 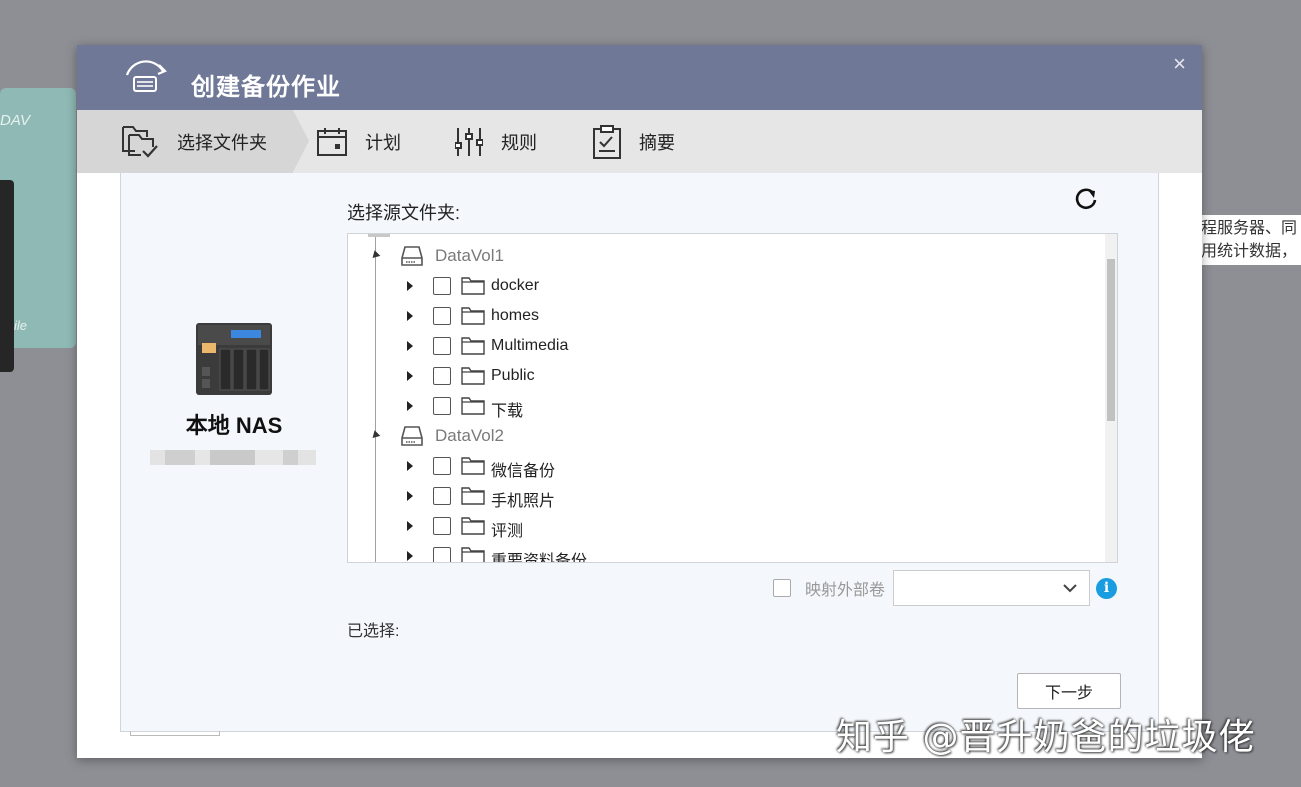 What do you see at coordinates (513, 375) in the screenshot?
I see `folder-name: Public` at bounding box center [513, 375].